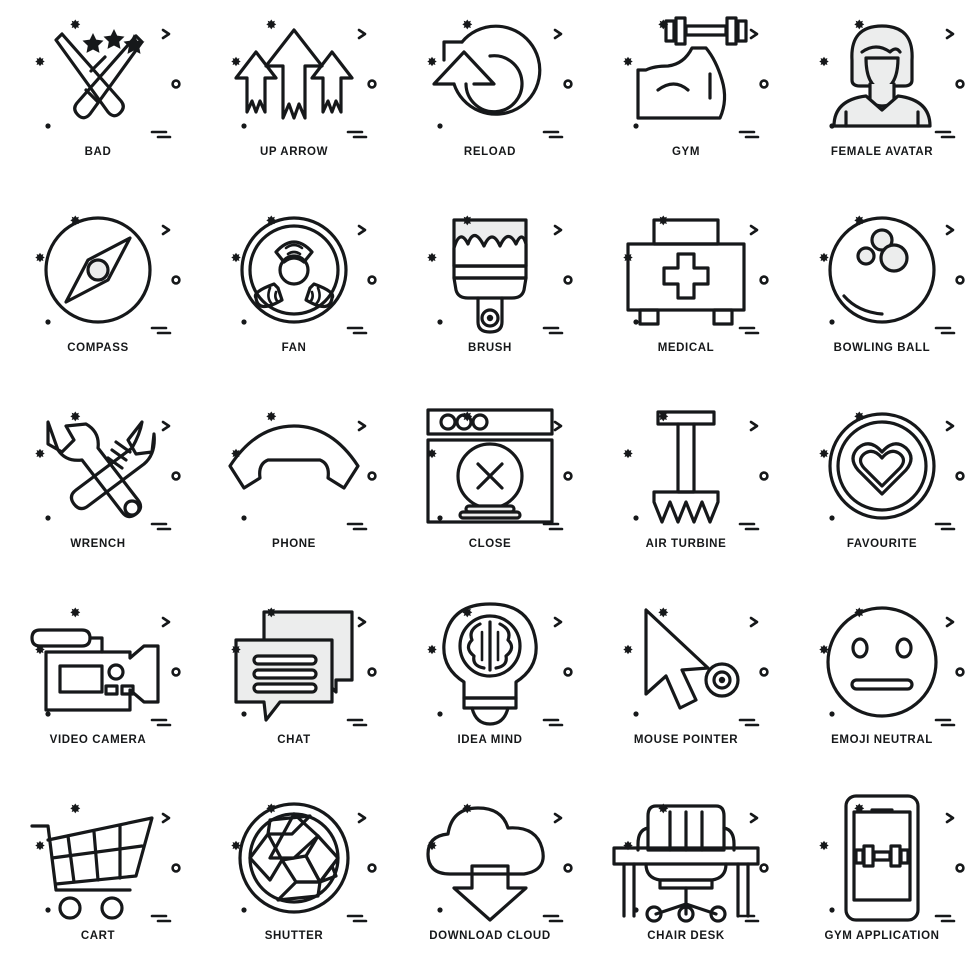 The height and width of the screenshot is (980, 980). I want to click on turbine-post-with-blades-icon, so click(686, 466).